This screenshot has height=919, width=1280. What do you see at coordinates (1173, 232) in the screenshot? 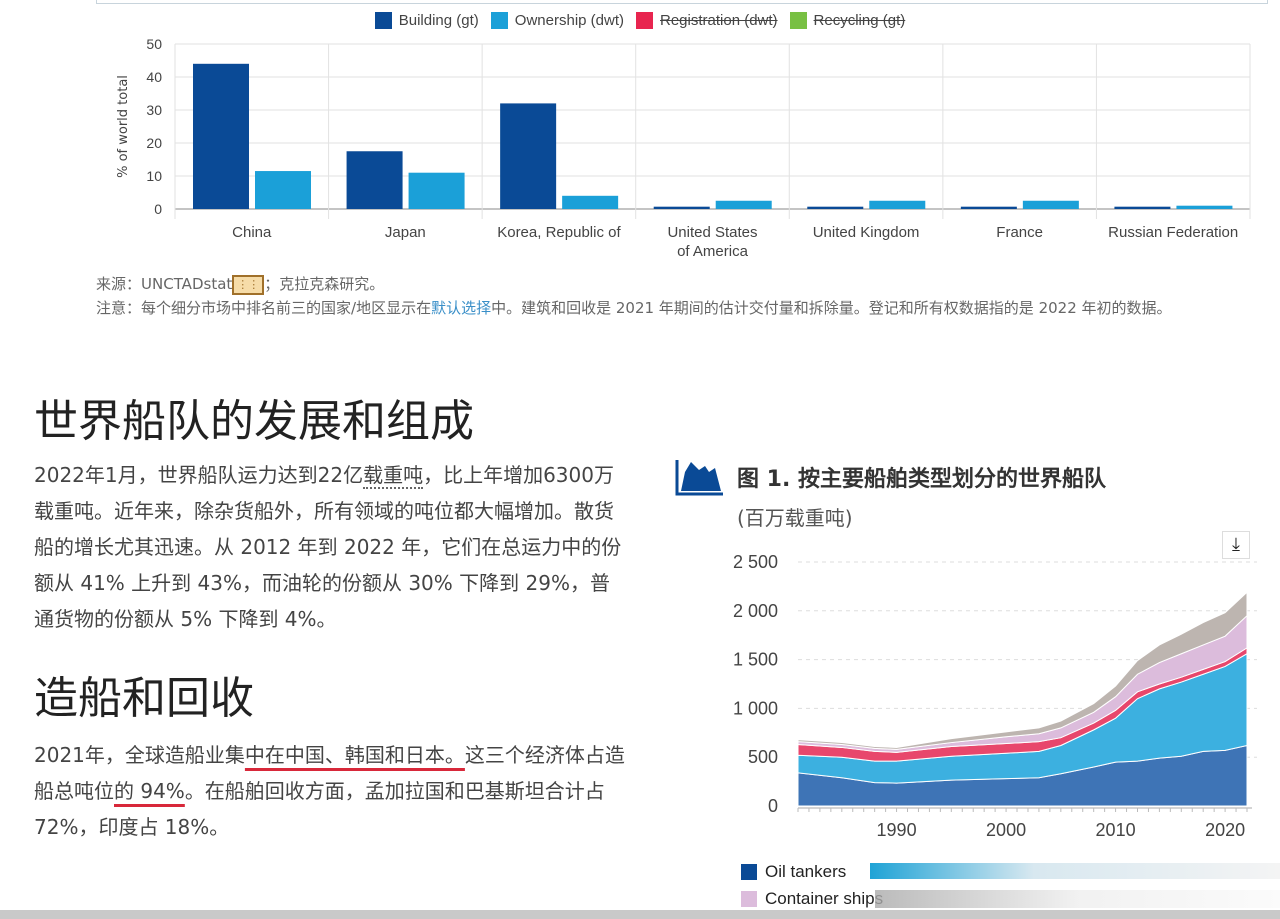
I see `x-tick-label: Russian Federation` at bounding box center [1173, 232].